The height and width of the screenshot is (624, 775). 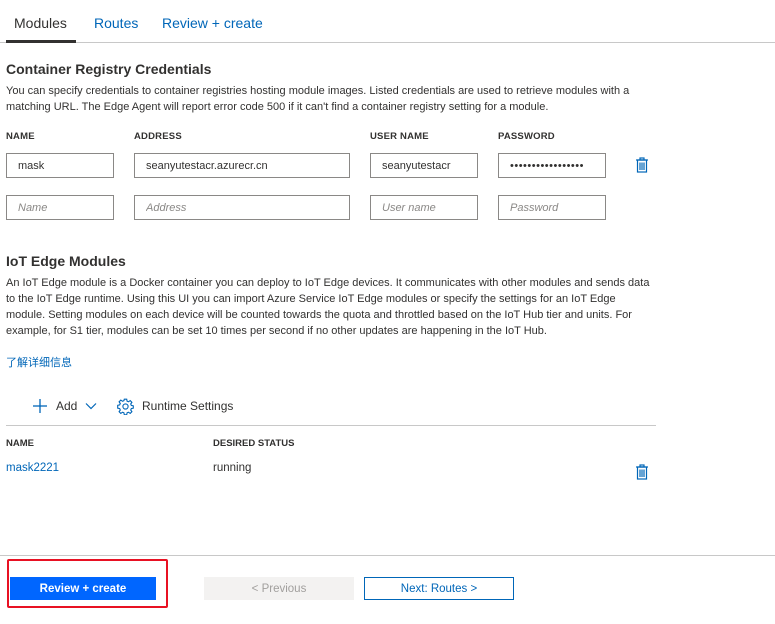 What do you see at coordinates (39, 362) in the screenshot?
I see `learn-more-link: 了解详细信息` at bounding box center [39, 362].